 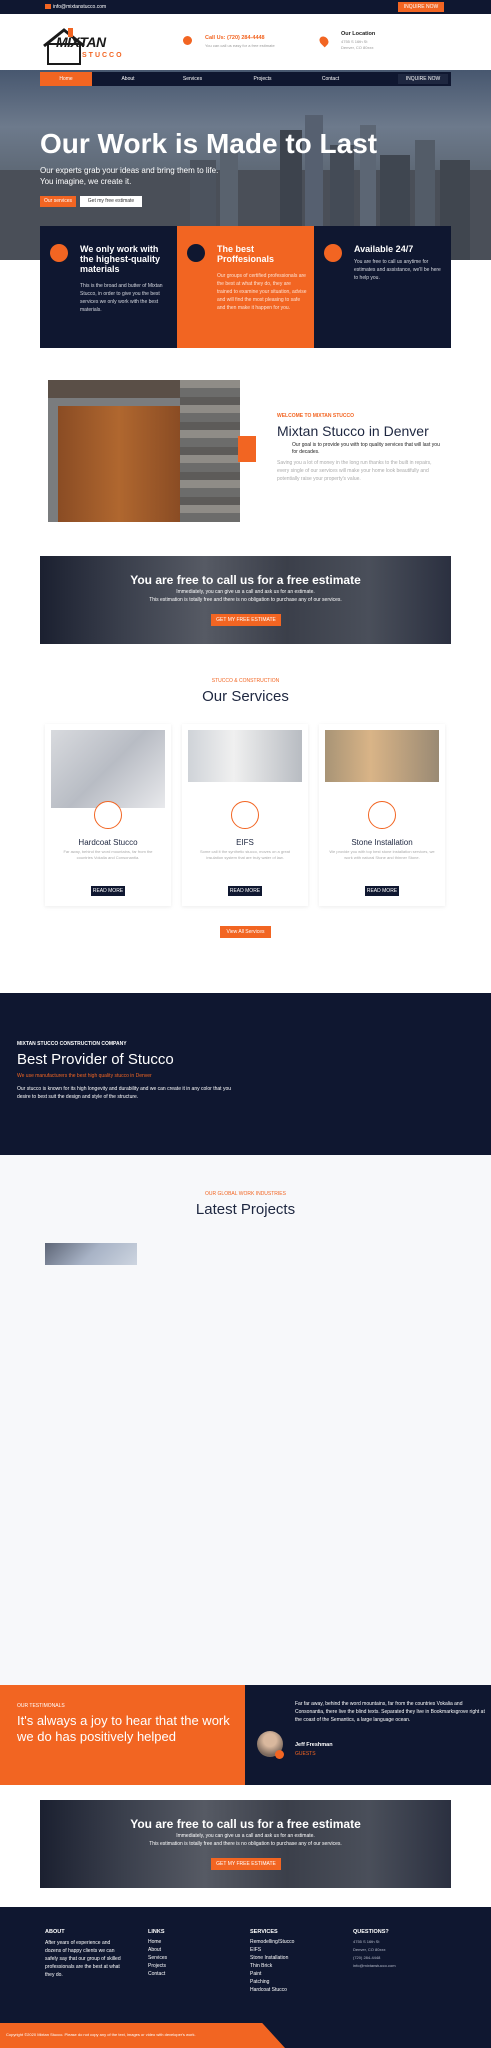 What do you see at coordinates (111, 201) in the screenshot?
I see `hero-estimate-button: Get my free estimate` at bounding box center [111, 201].